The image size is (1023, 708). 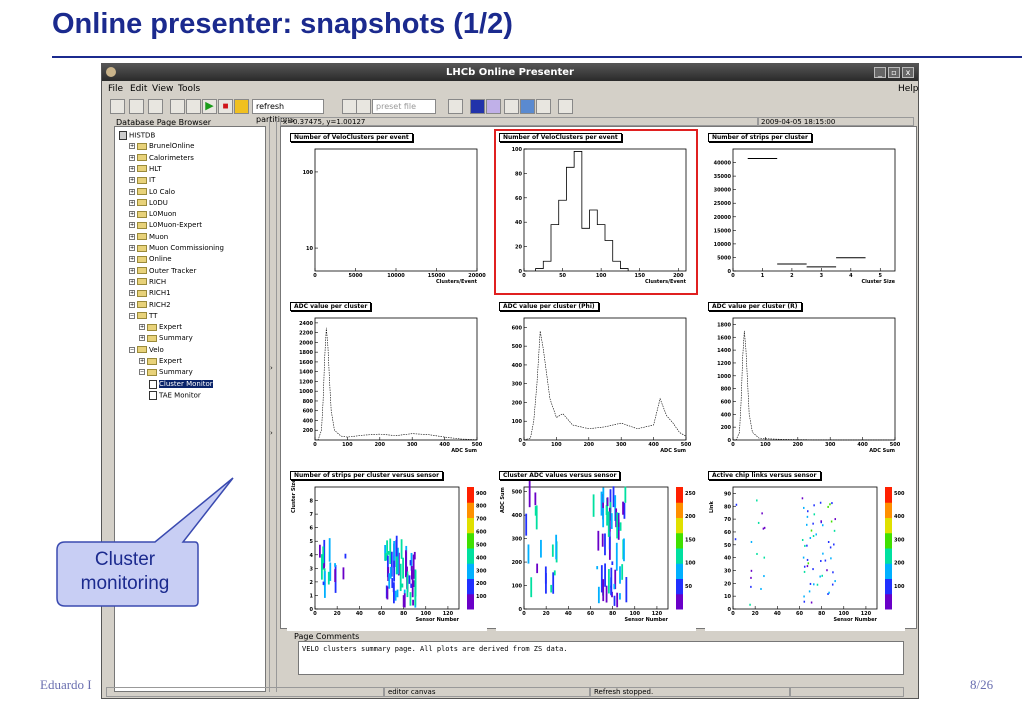 What do you see at coordinates (143, 316) in the screenshot?
I see `tree-item: − TT` at bounding box center [143, 316].